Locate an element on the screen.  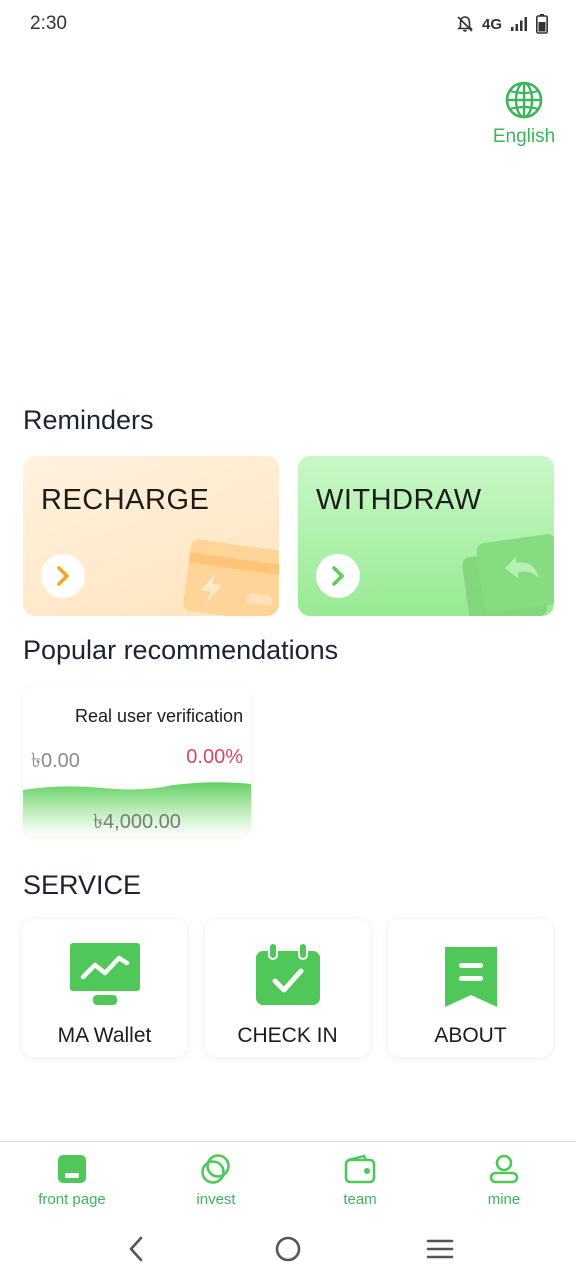
withdraw-card: WITHDRAW is located at coordinates (426, 536).